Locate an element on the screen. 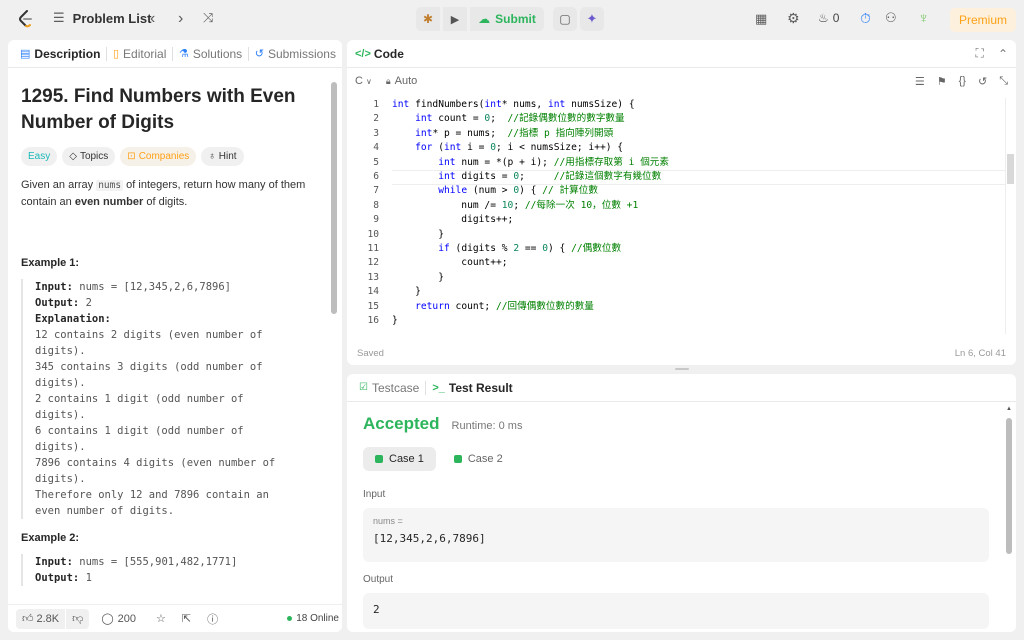 The image size is (1024, 640). premium-button: Premium is located at coordinates (983, 20).